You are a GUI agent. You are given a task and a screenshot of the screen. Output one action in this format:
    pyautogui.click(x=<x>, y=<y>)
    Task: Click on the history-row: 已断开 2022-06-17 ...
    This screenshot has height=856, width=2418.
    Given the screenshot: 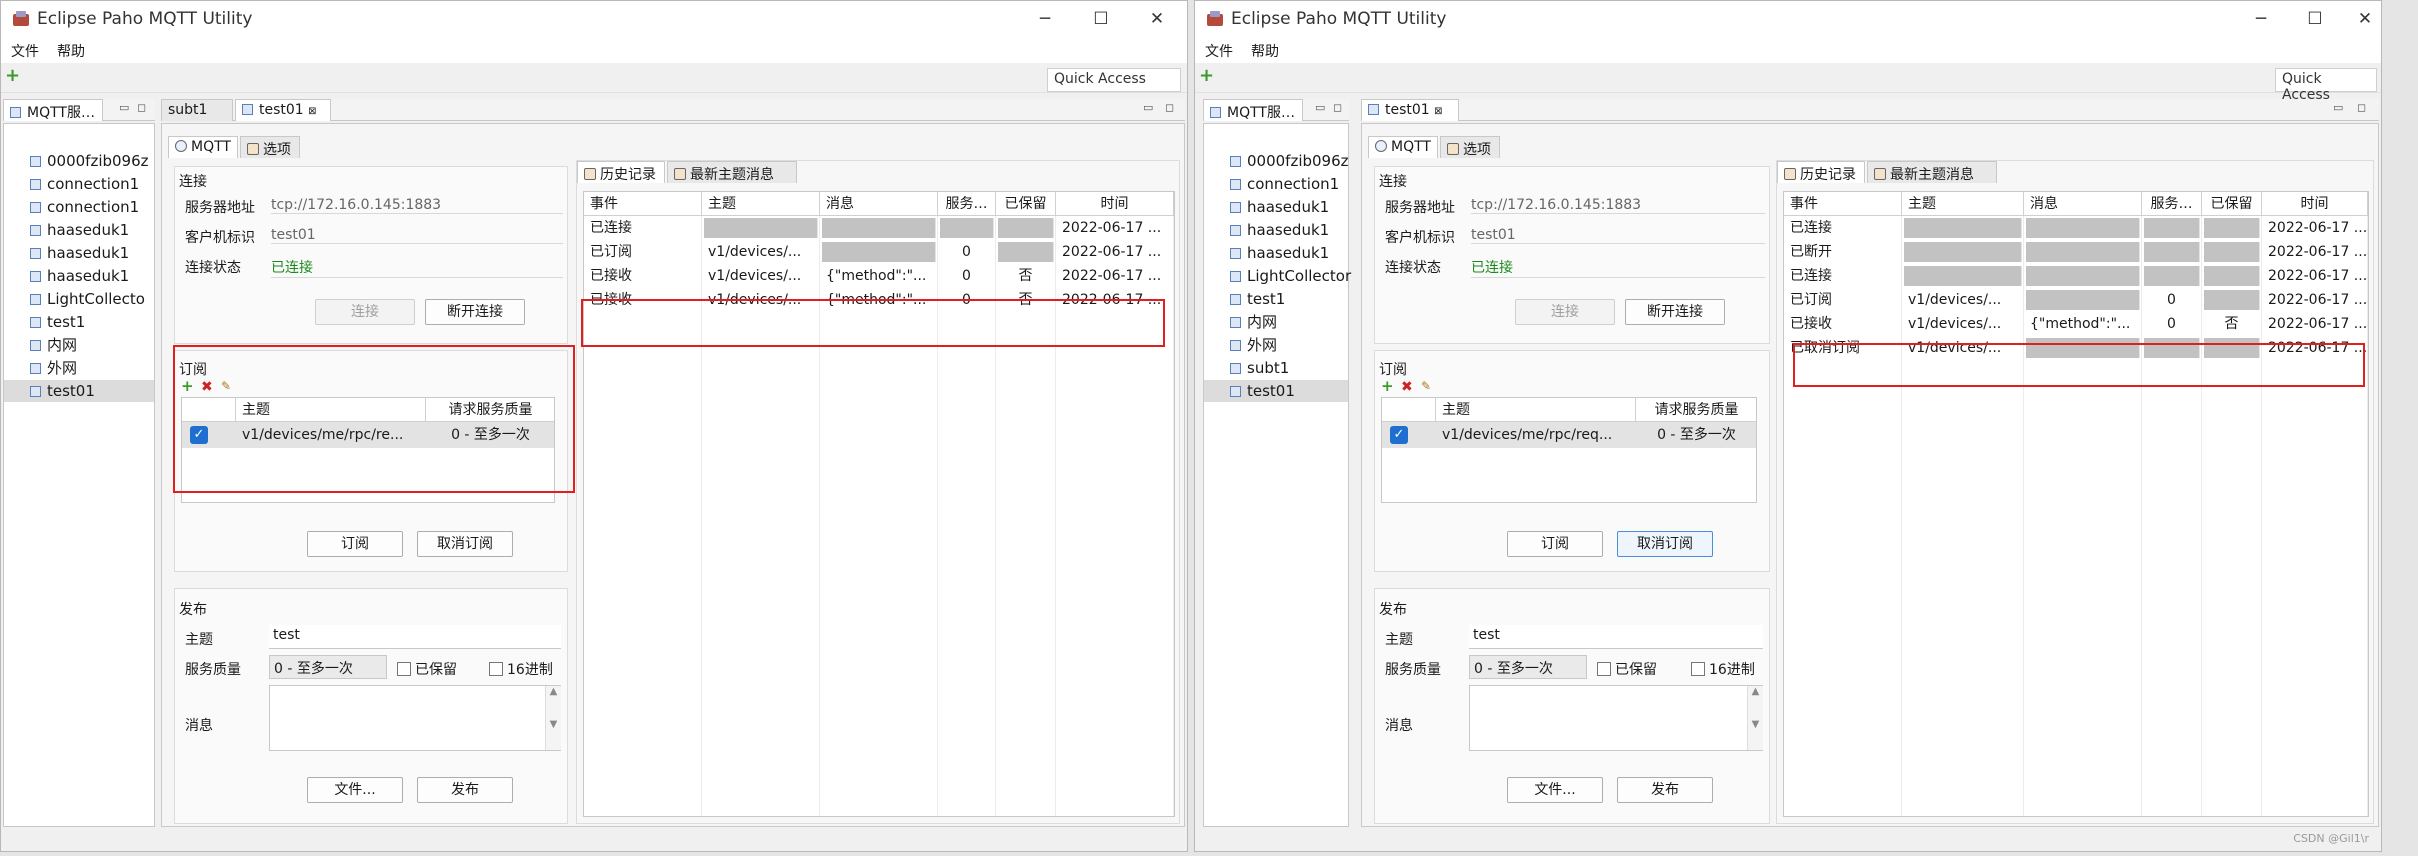 What is the action you would take?
    pyautogui.click(x=2076, y=252)
    